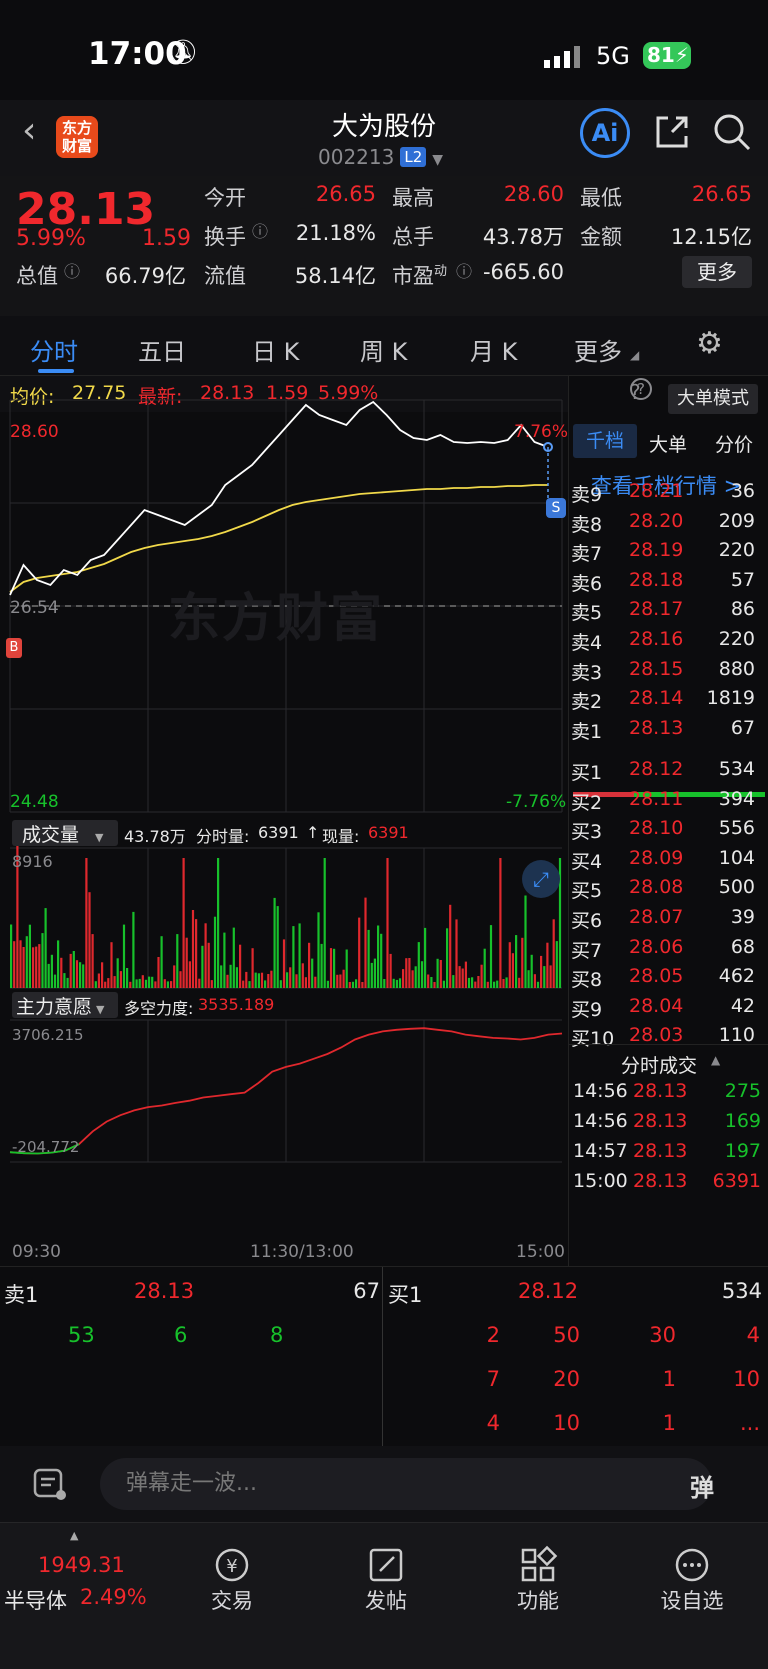  I want to click on nav-post: 发帖, so click(386, 1600).